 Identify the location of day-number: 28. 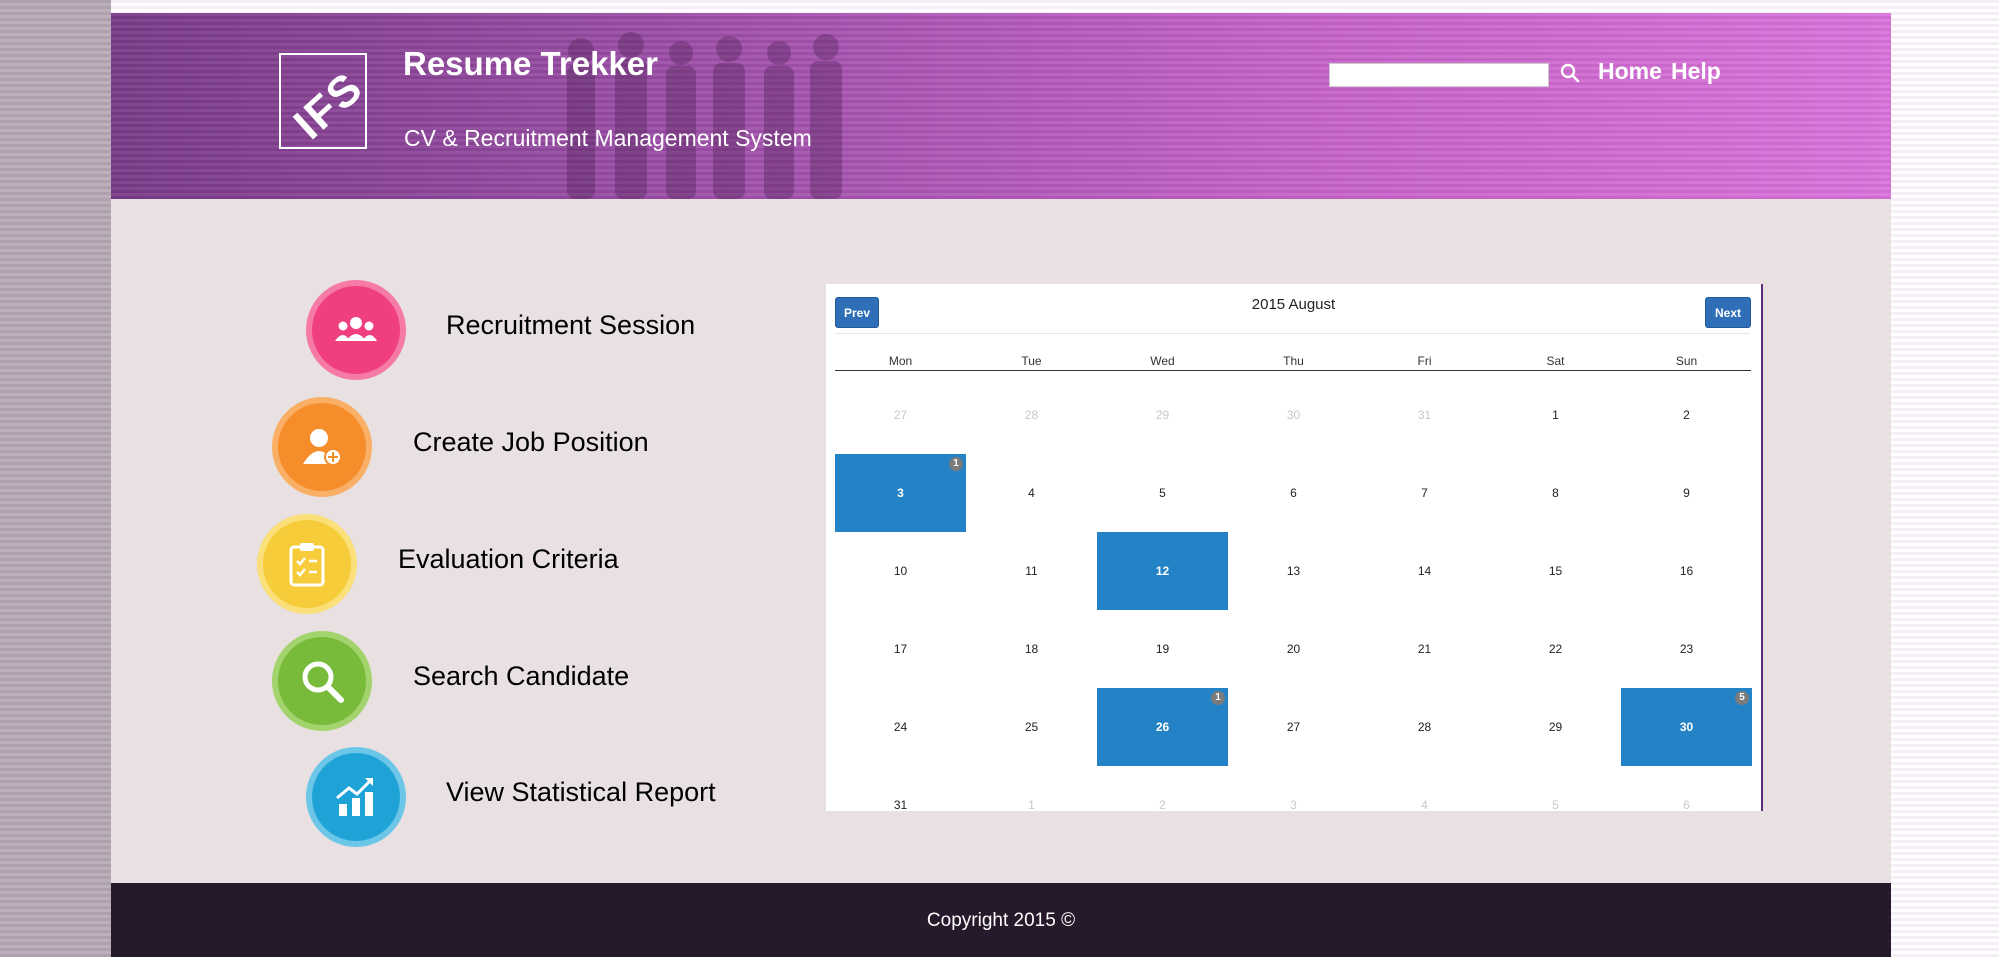
(1424, 727).